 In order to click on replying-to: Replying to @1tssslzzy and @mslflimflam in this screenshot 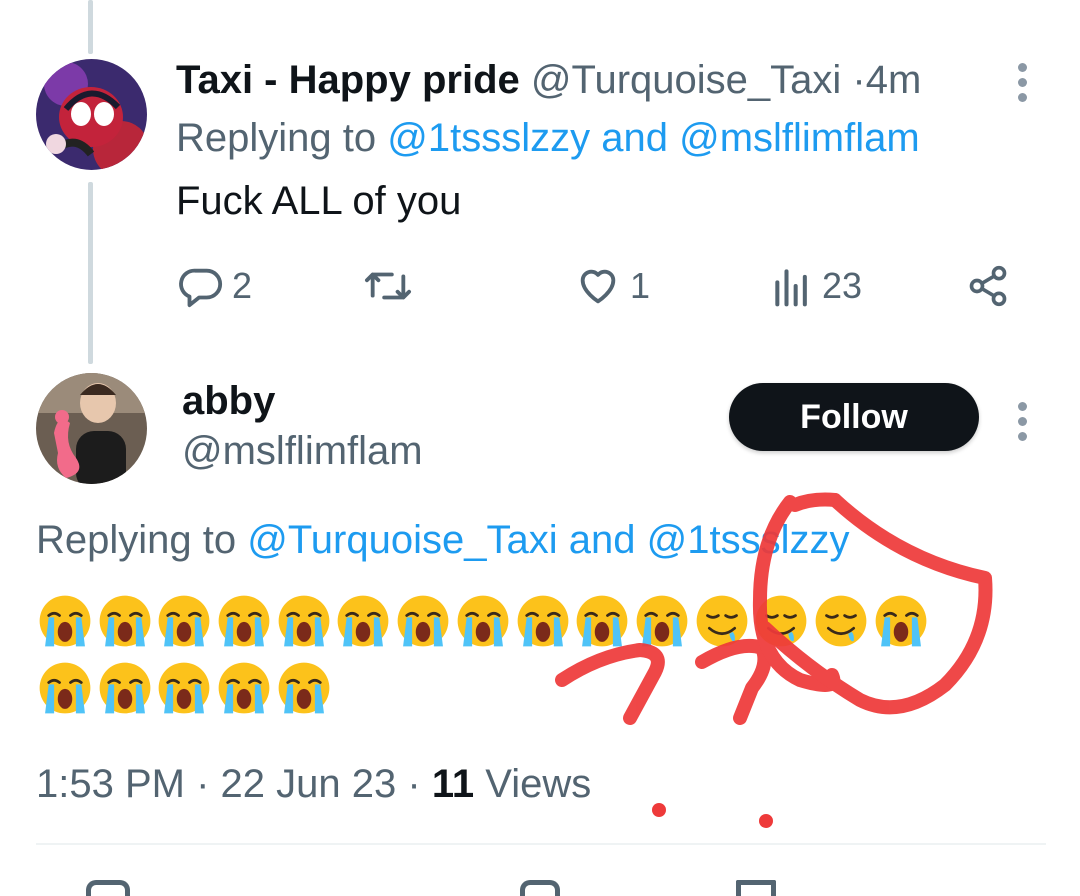, I will do `click(548, 138)`.